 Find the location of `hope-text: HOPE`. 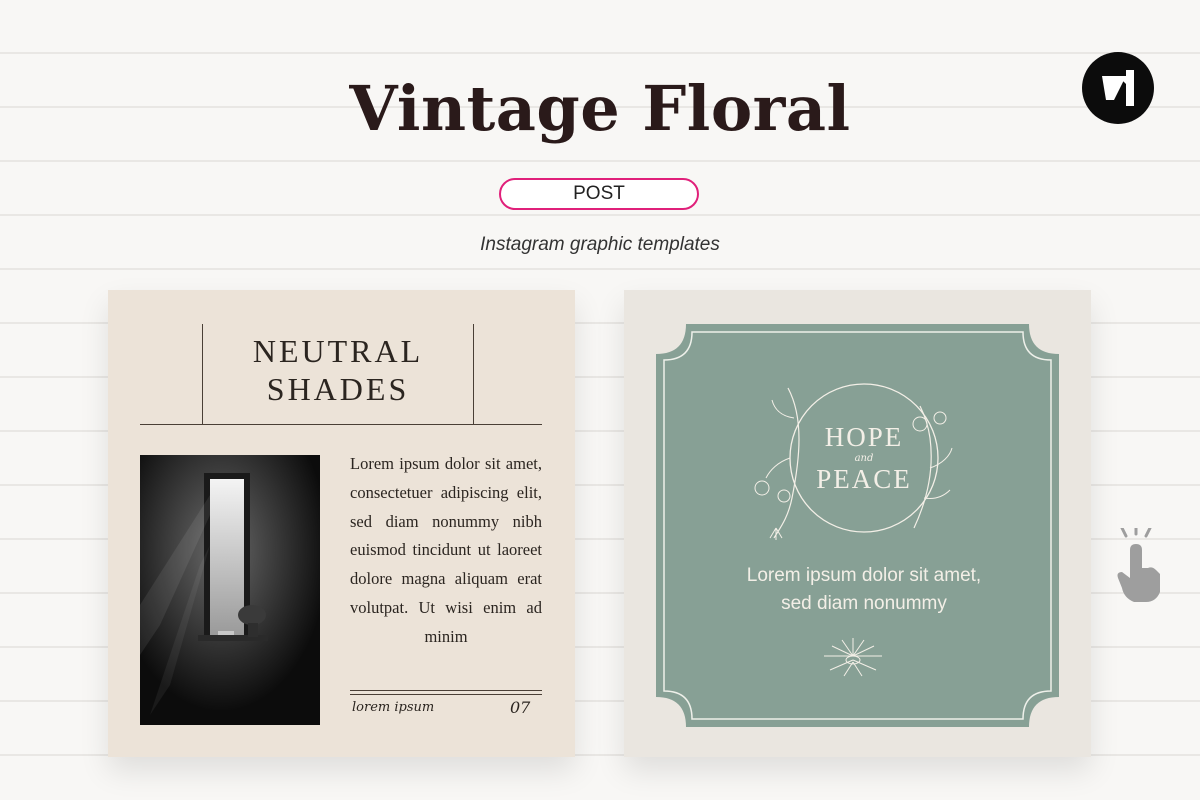

hope-text: HOPE is located at coordinates (864, 437).